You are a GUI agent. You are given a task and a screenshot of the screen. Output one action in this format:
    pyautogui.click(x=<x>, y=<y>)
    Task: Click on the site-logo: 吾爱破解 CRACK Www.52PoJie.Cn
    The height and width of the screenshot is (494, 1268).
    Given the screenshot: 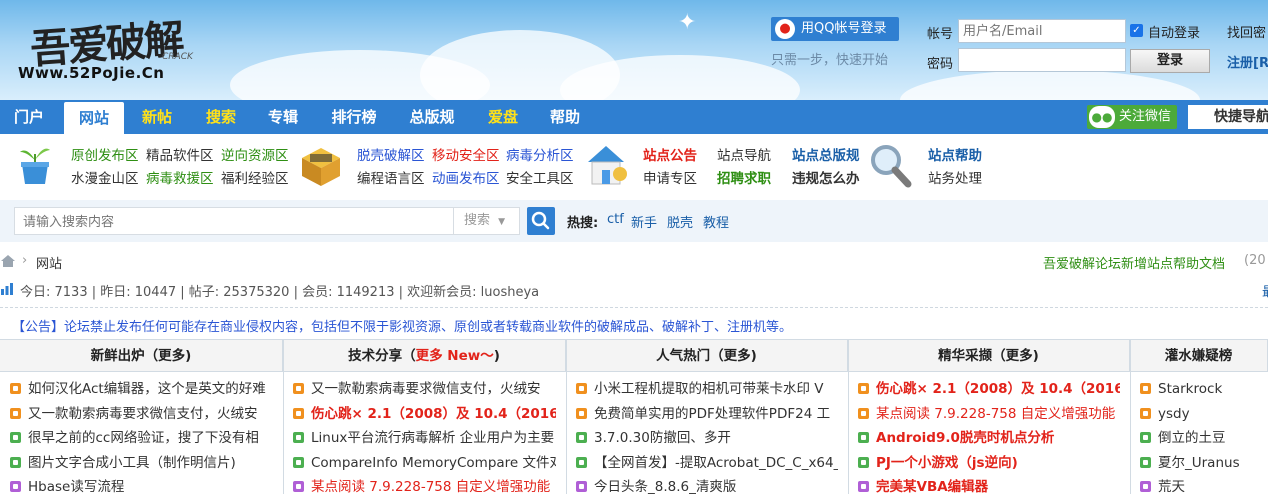 What is the action you would take?
    pyautogui.click(x=116, y=48)
    